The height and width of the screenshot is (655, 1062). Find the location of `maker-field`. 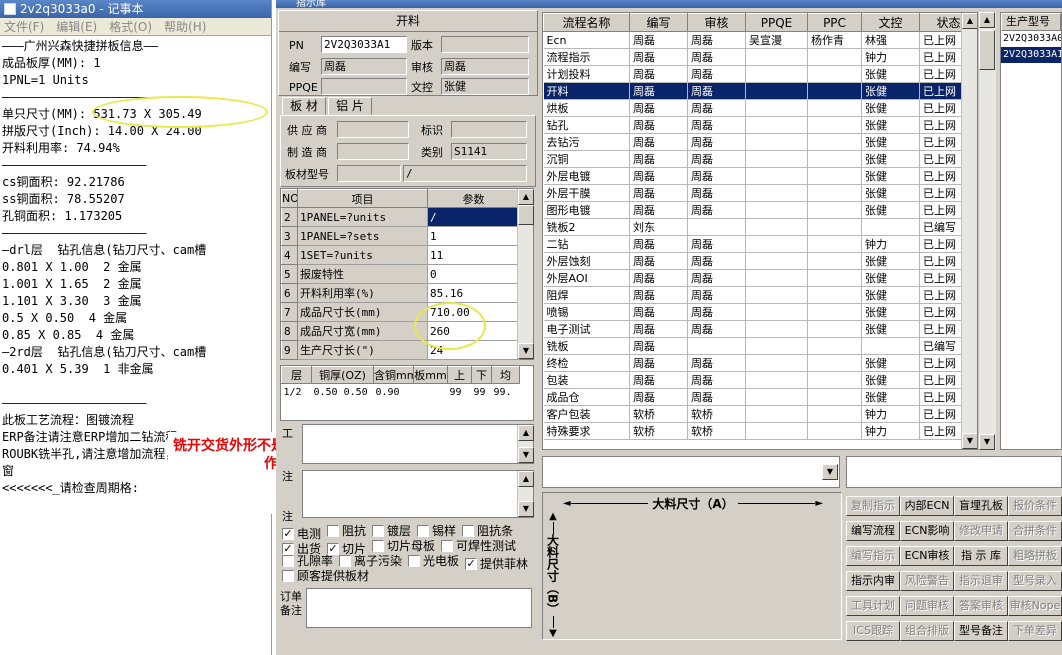

maker-field is located at coordinates (373, 151).